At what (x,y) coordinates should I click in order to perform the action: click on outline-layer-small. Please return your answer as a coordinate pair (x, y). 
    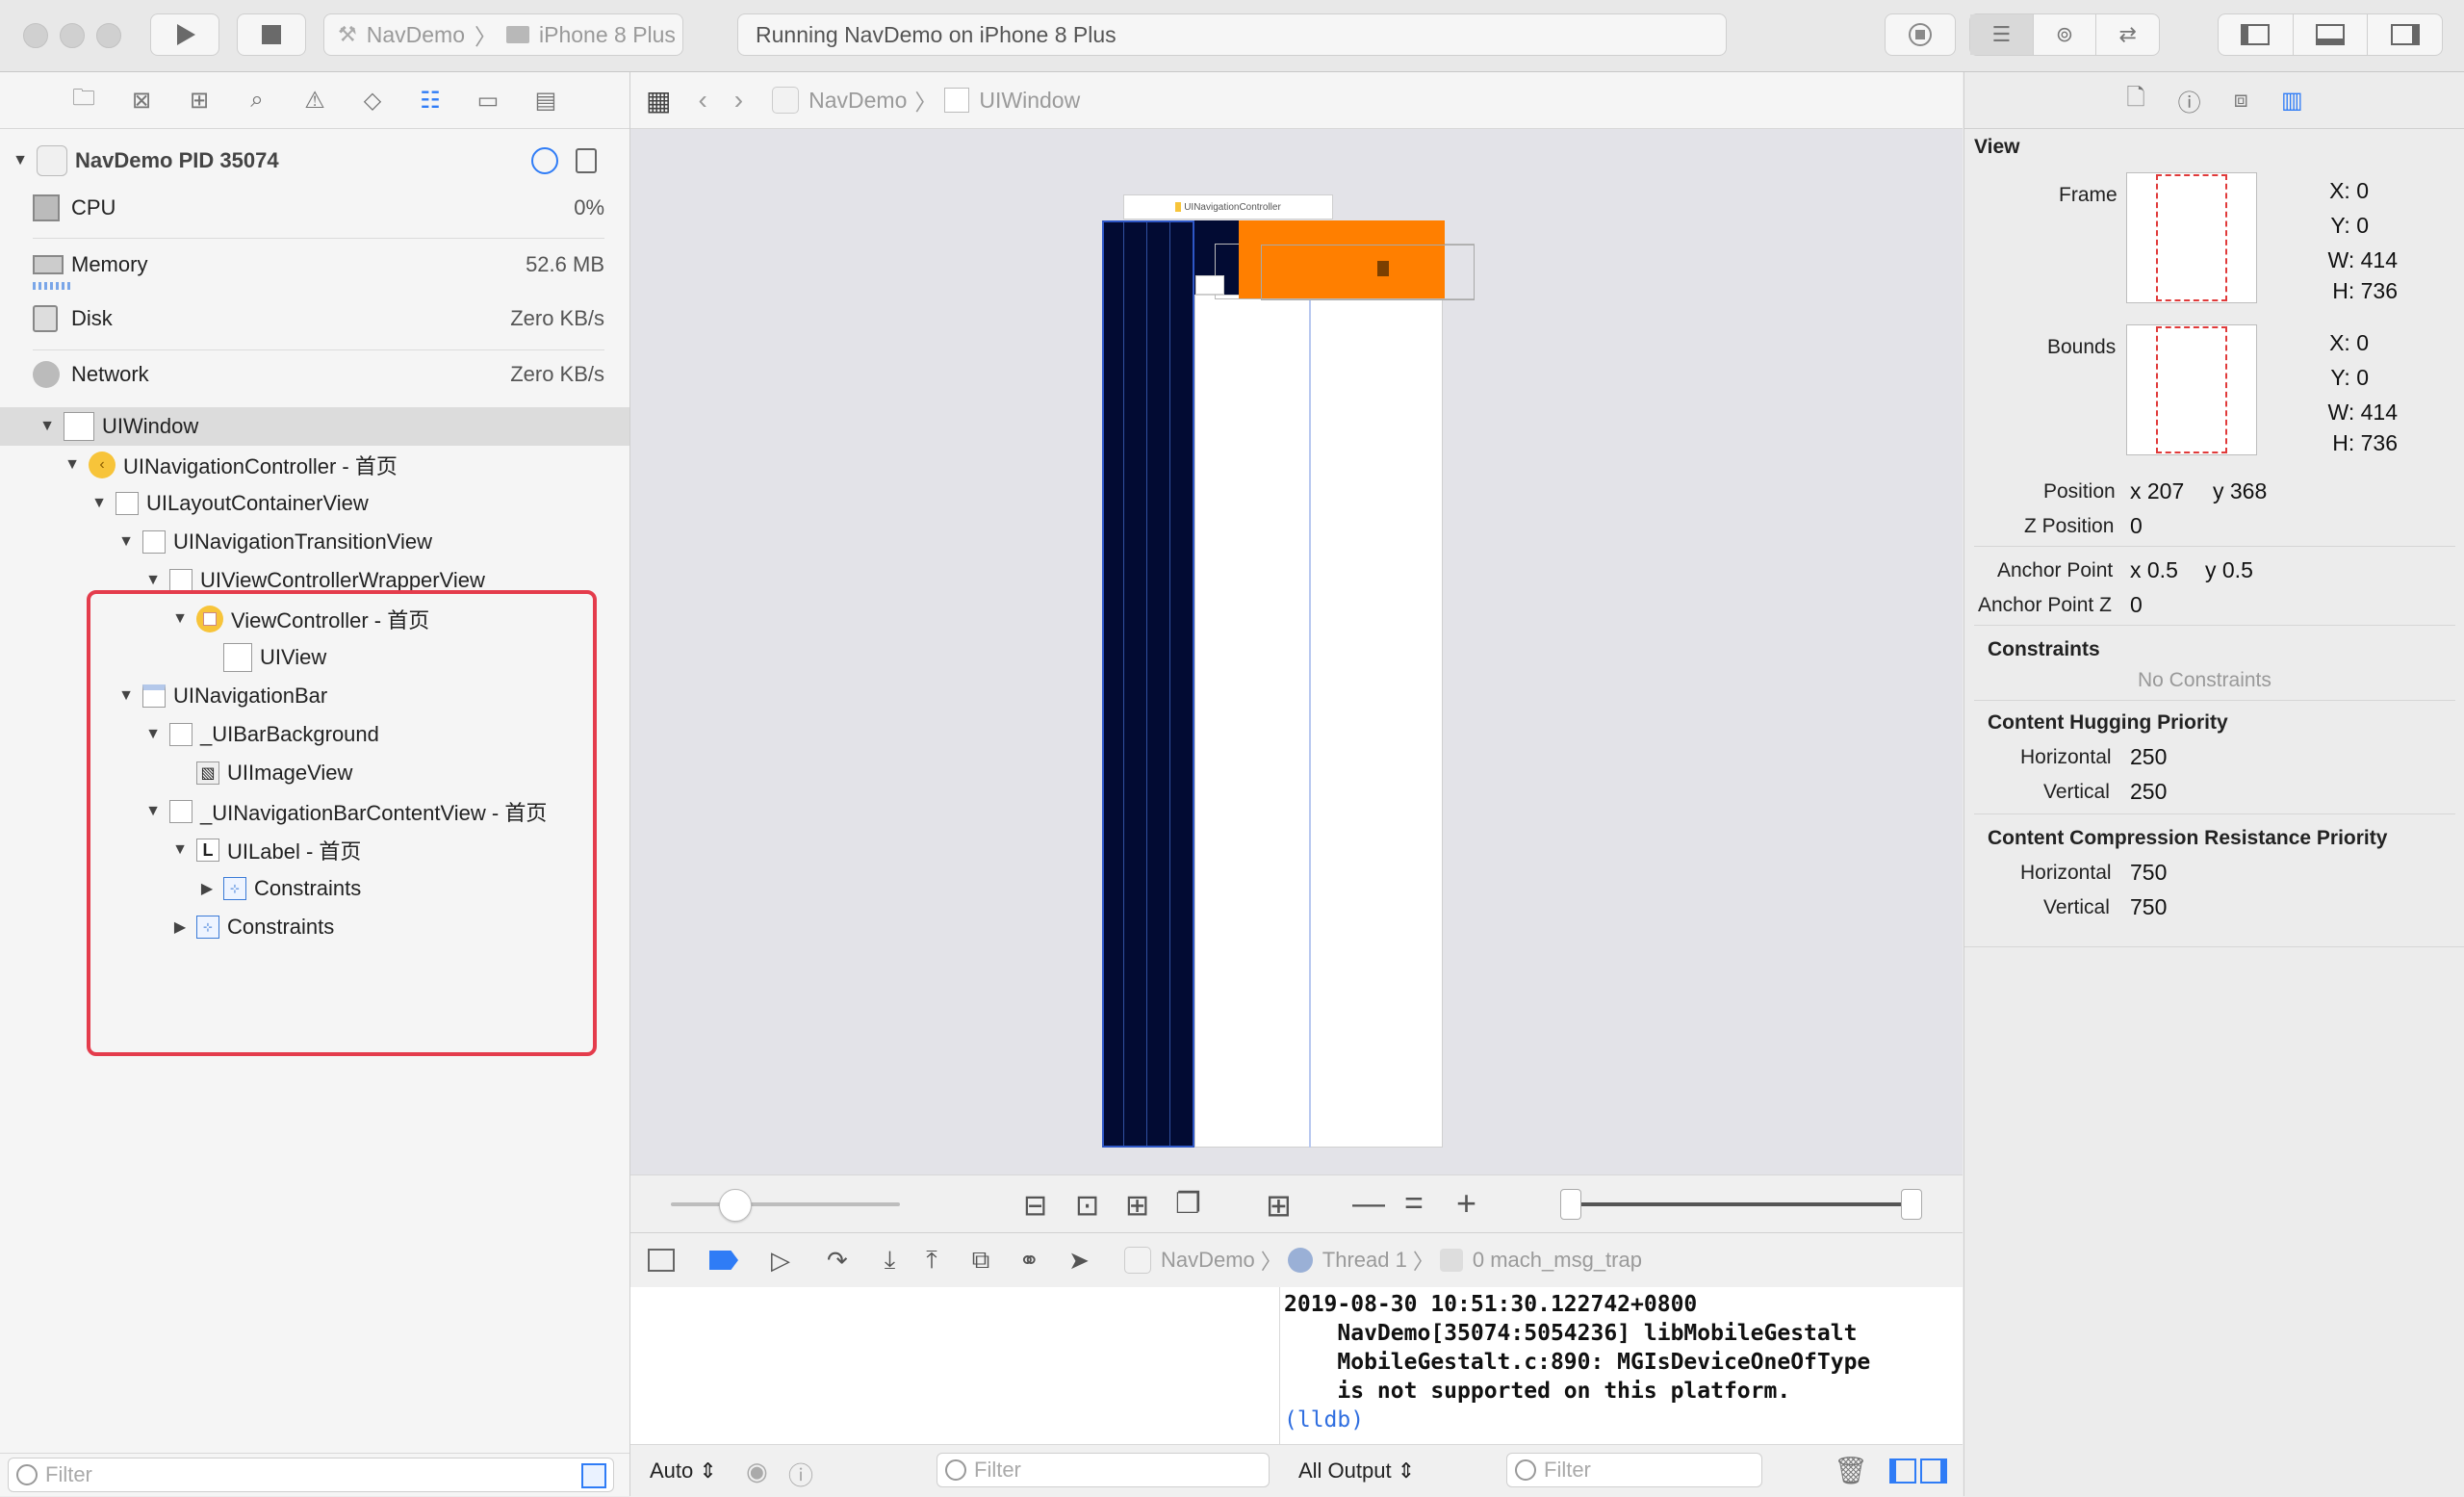
    Looking at the image, I should click on (1209, 285).